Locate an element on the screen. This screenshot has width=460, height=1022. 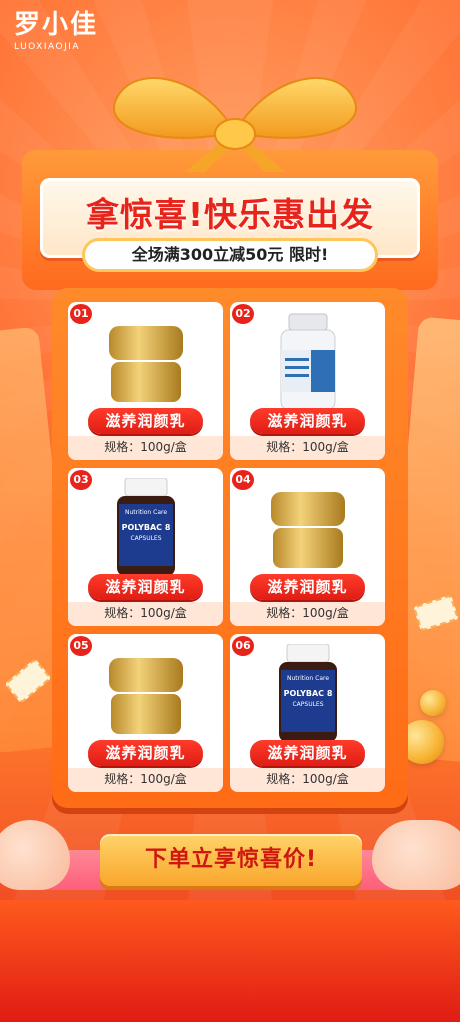
order-now-button: 下单立享惊喜价! is located at coordinates (231, 860).